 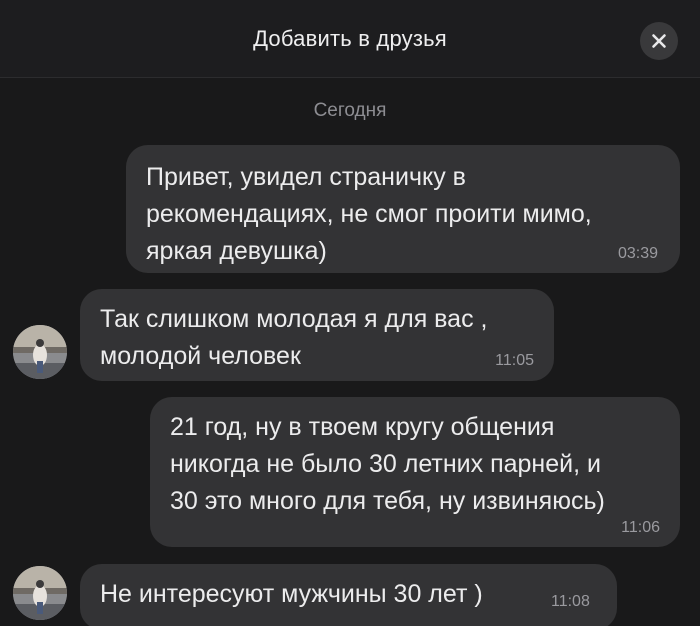 I want to click on message-bubble-incoming: Не интересуют мужчины 30 лет ) 11:08, so click(x=348, y=595).